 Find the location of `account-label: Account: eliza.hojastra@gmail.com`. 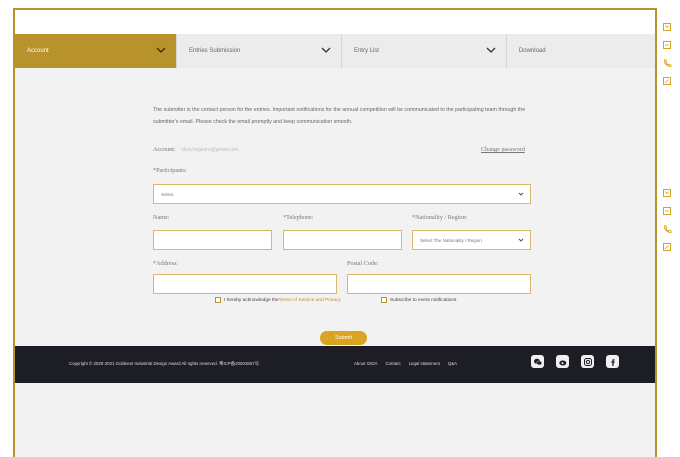

account-label: Account: eliza.hojastra@gmail.com is located at coordinates (196, 149).